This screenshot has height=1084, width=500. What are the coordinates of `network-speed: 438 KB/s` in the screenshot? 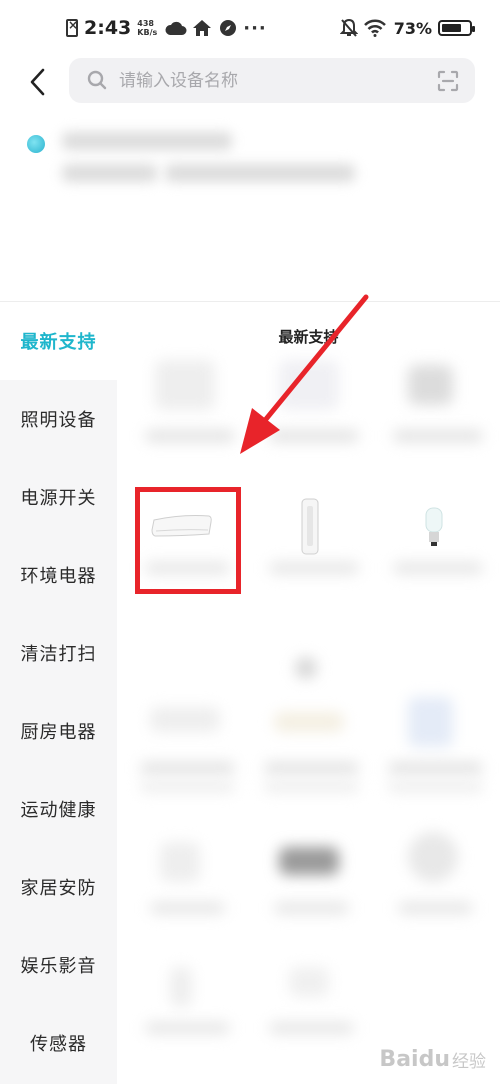 It's located at (147, 28).